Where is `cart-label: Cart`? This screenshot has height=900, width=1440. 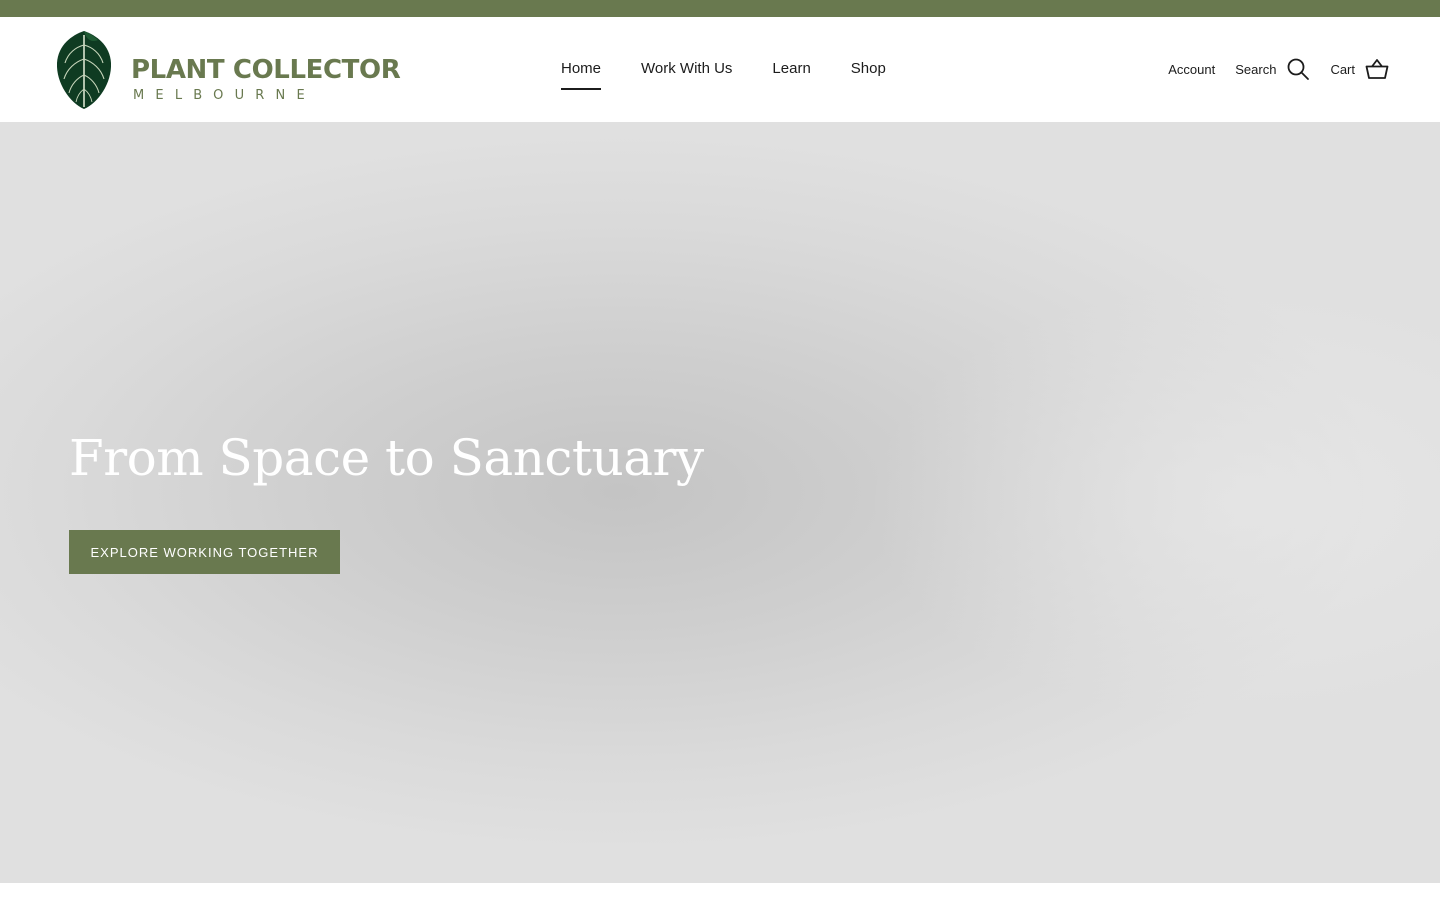 cart-label: Cart is located at coordinates (1342, 69).